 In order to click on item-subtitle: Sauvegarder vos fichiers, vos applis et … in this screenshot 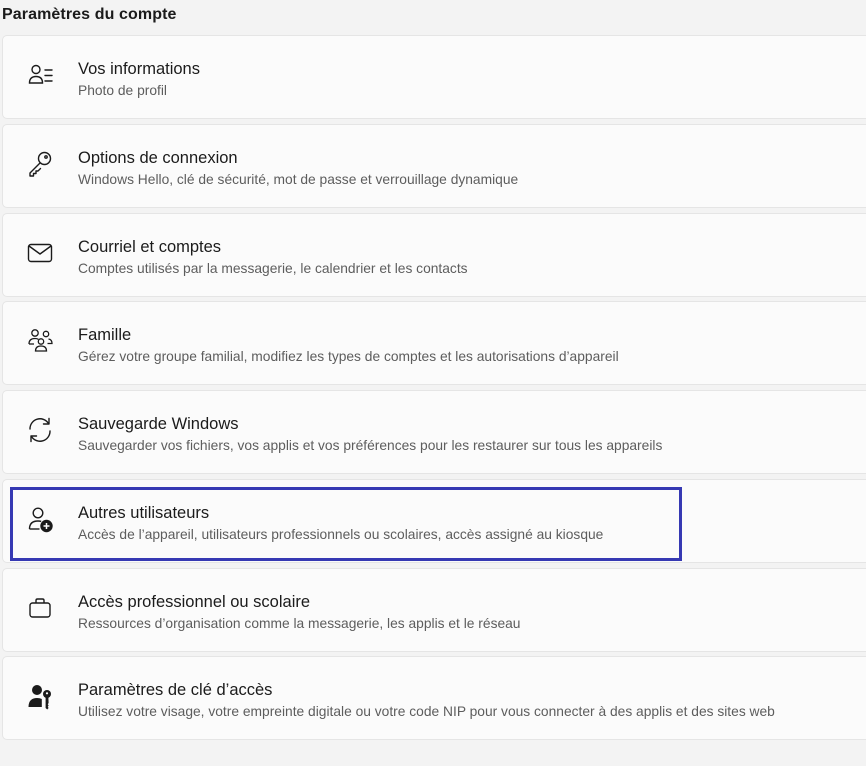, I will do `click(370, 445)`.